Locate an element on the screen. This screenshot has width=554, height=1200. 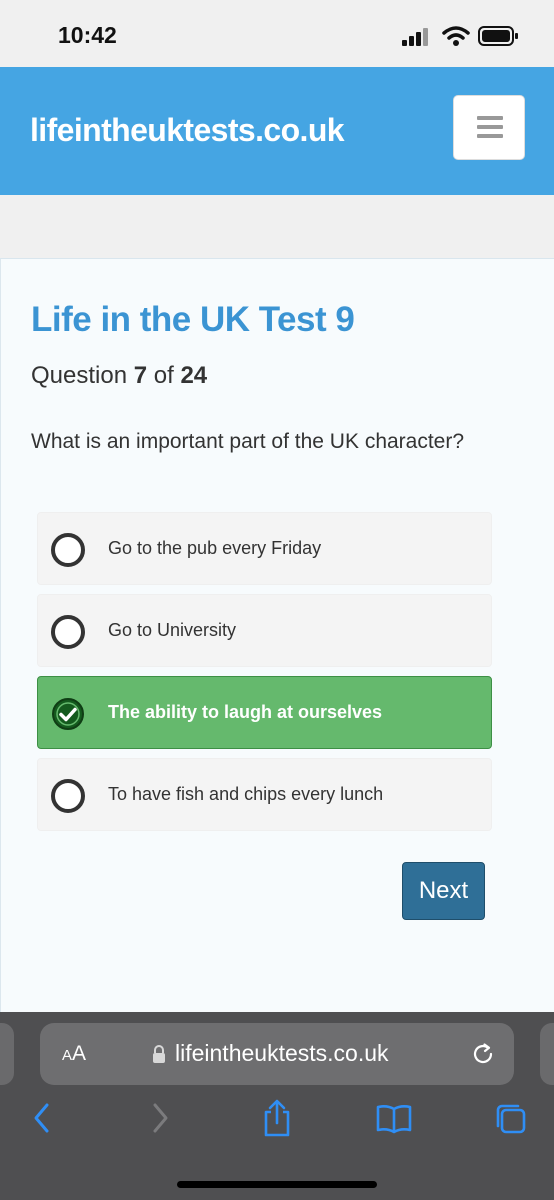
forward-icon is located at coordinates (160, 1118).